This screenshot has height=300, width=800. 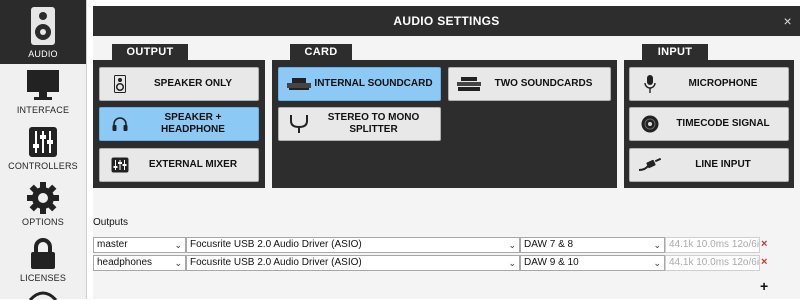 I want to click on microphone-option: MICROPHONE, so click(x=709, y=84).